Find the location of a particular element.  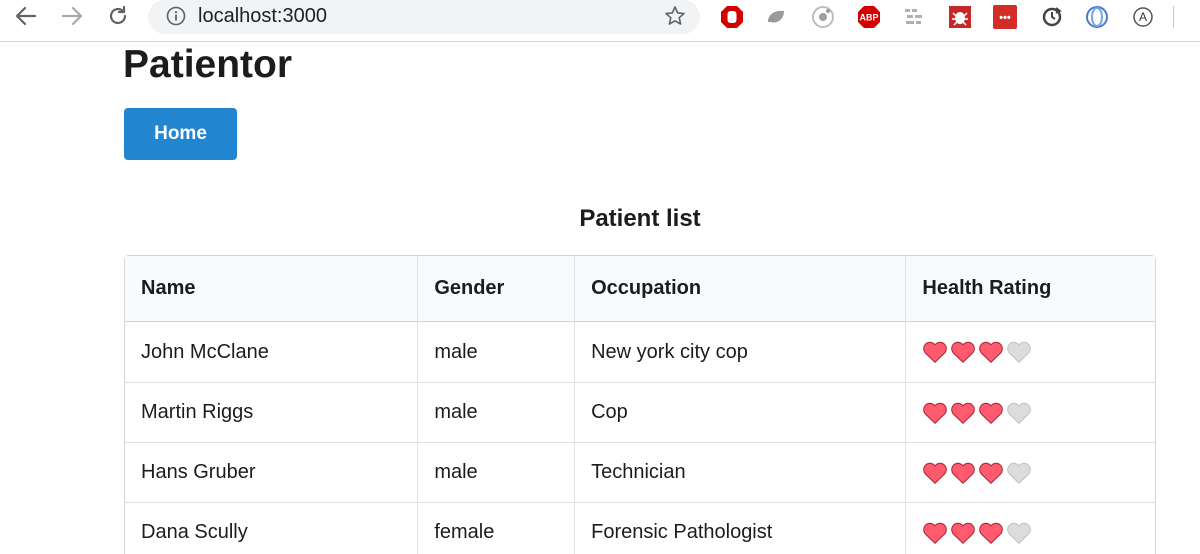

back-arrow-icon is located at coordinates (26, 16).